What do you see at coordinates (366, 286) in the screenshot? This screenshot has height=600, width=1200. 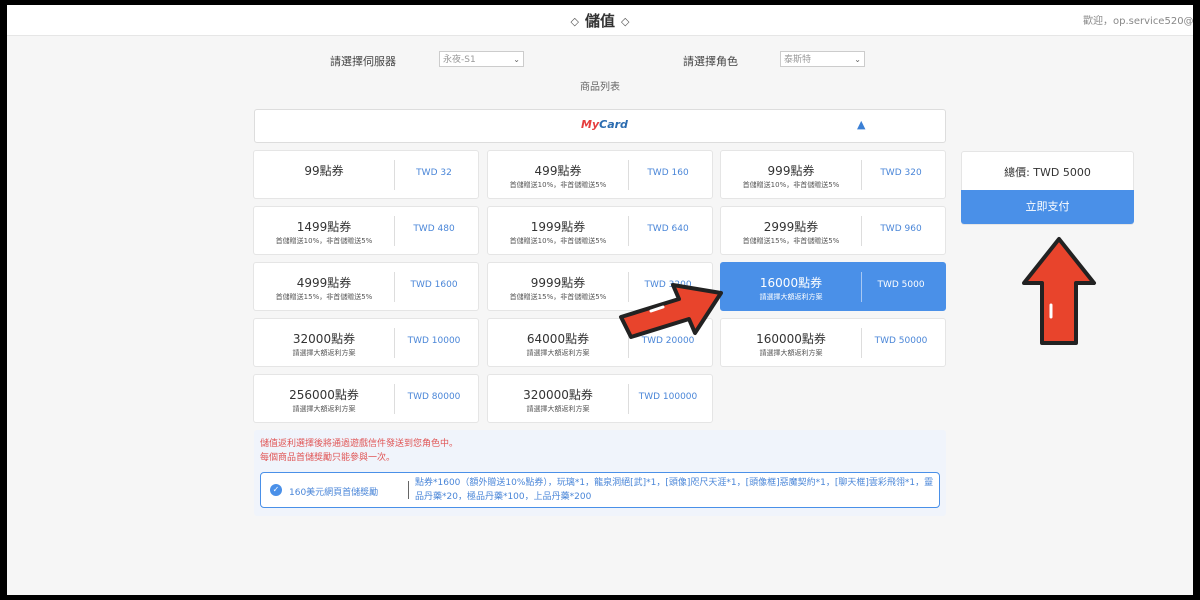 I see `product-card: 4999點券首儲贈送15%，非首儲贈送5% TWD 1600` at bounding box center [366, 286].